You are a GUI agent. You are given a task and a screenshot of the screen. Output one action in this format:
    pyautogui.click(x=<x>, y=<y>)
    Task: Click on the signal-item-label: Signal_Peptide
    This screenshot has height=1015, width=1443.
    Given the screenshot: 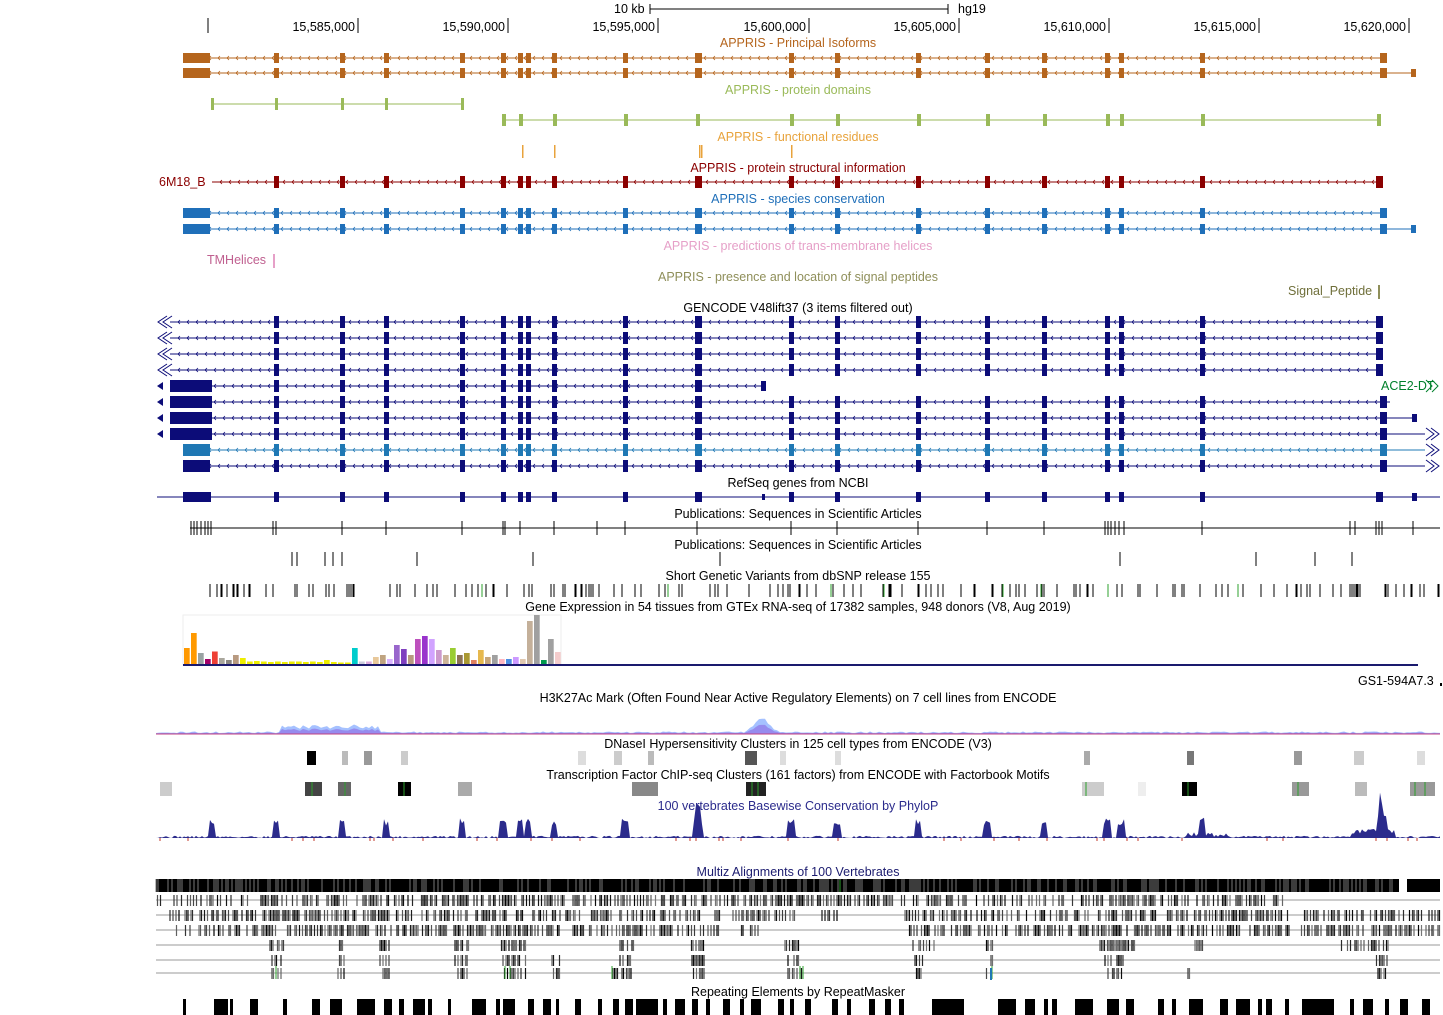 What is the action you would take?
    pyautogui.click(x=1330, y=291)
    